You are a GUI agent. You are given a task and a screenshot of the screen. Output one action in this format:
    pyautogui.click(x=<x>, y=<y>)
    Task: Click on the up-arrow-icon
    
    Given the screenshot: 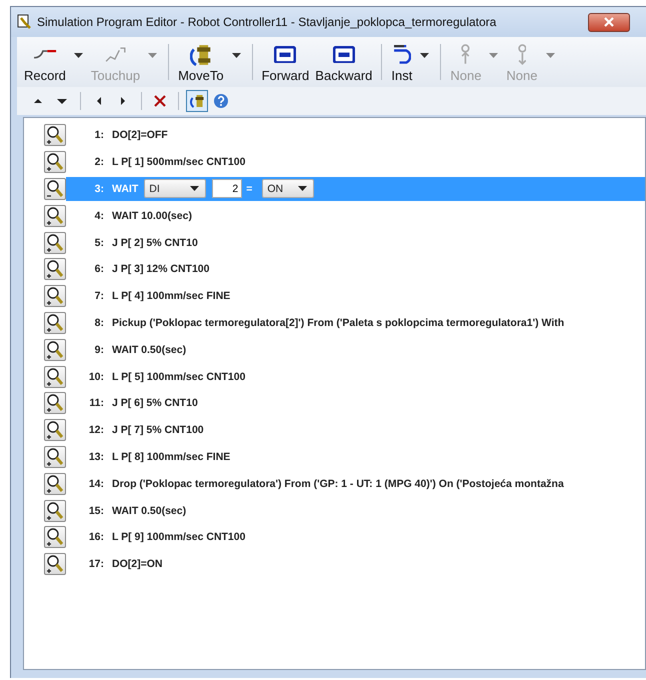 What is the action you would take?
    pyautogui.click(x=38, y=101)
    